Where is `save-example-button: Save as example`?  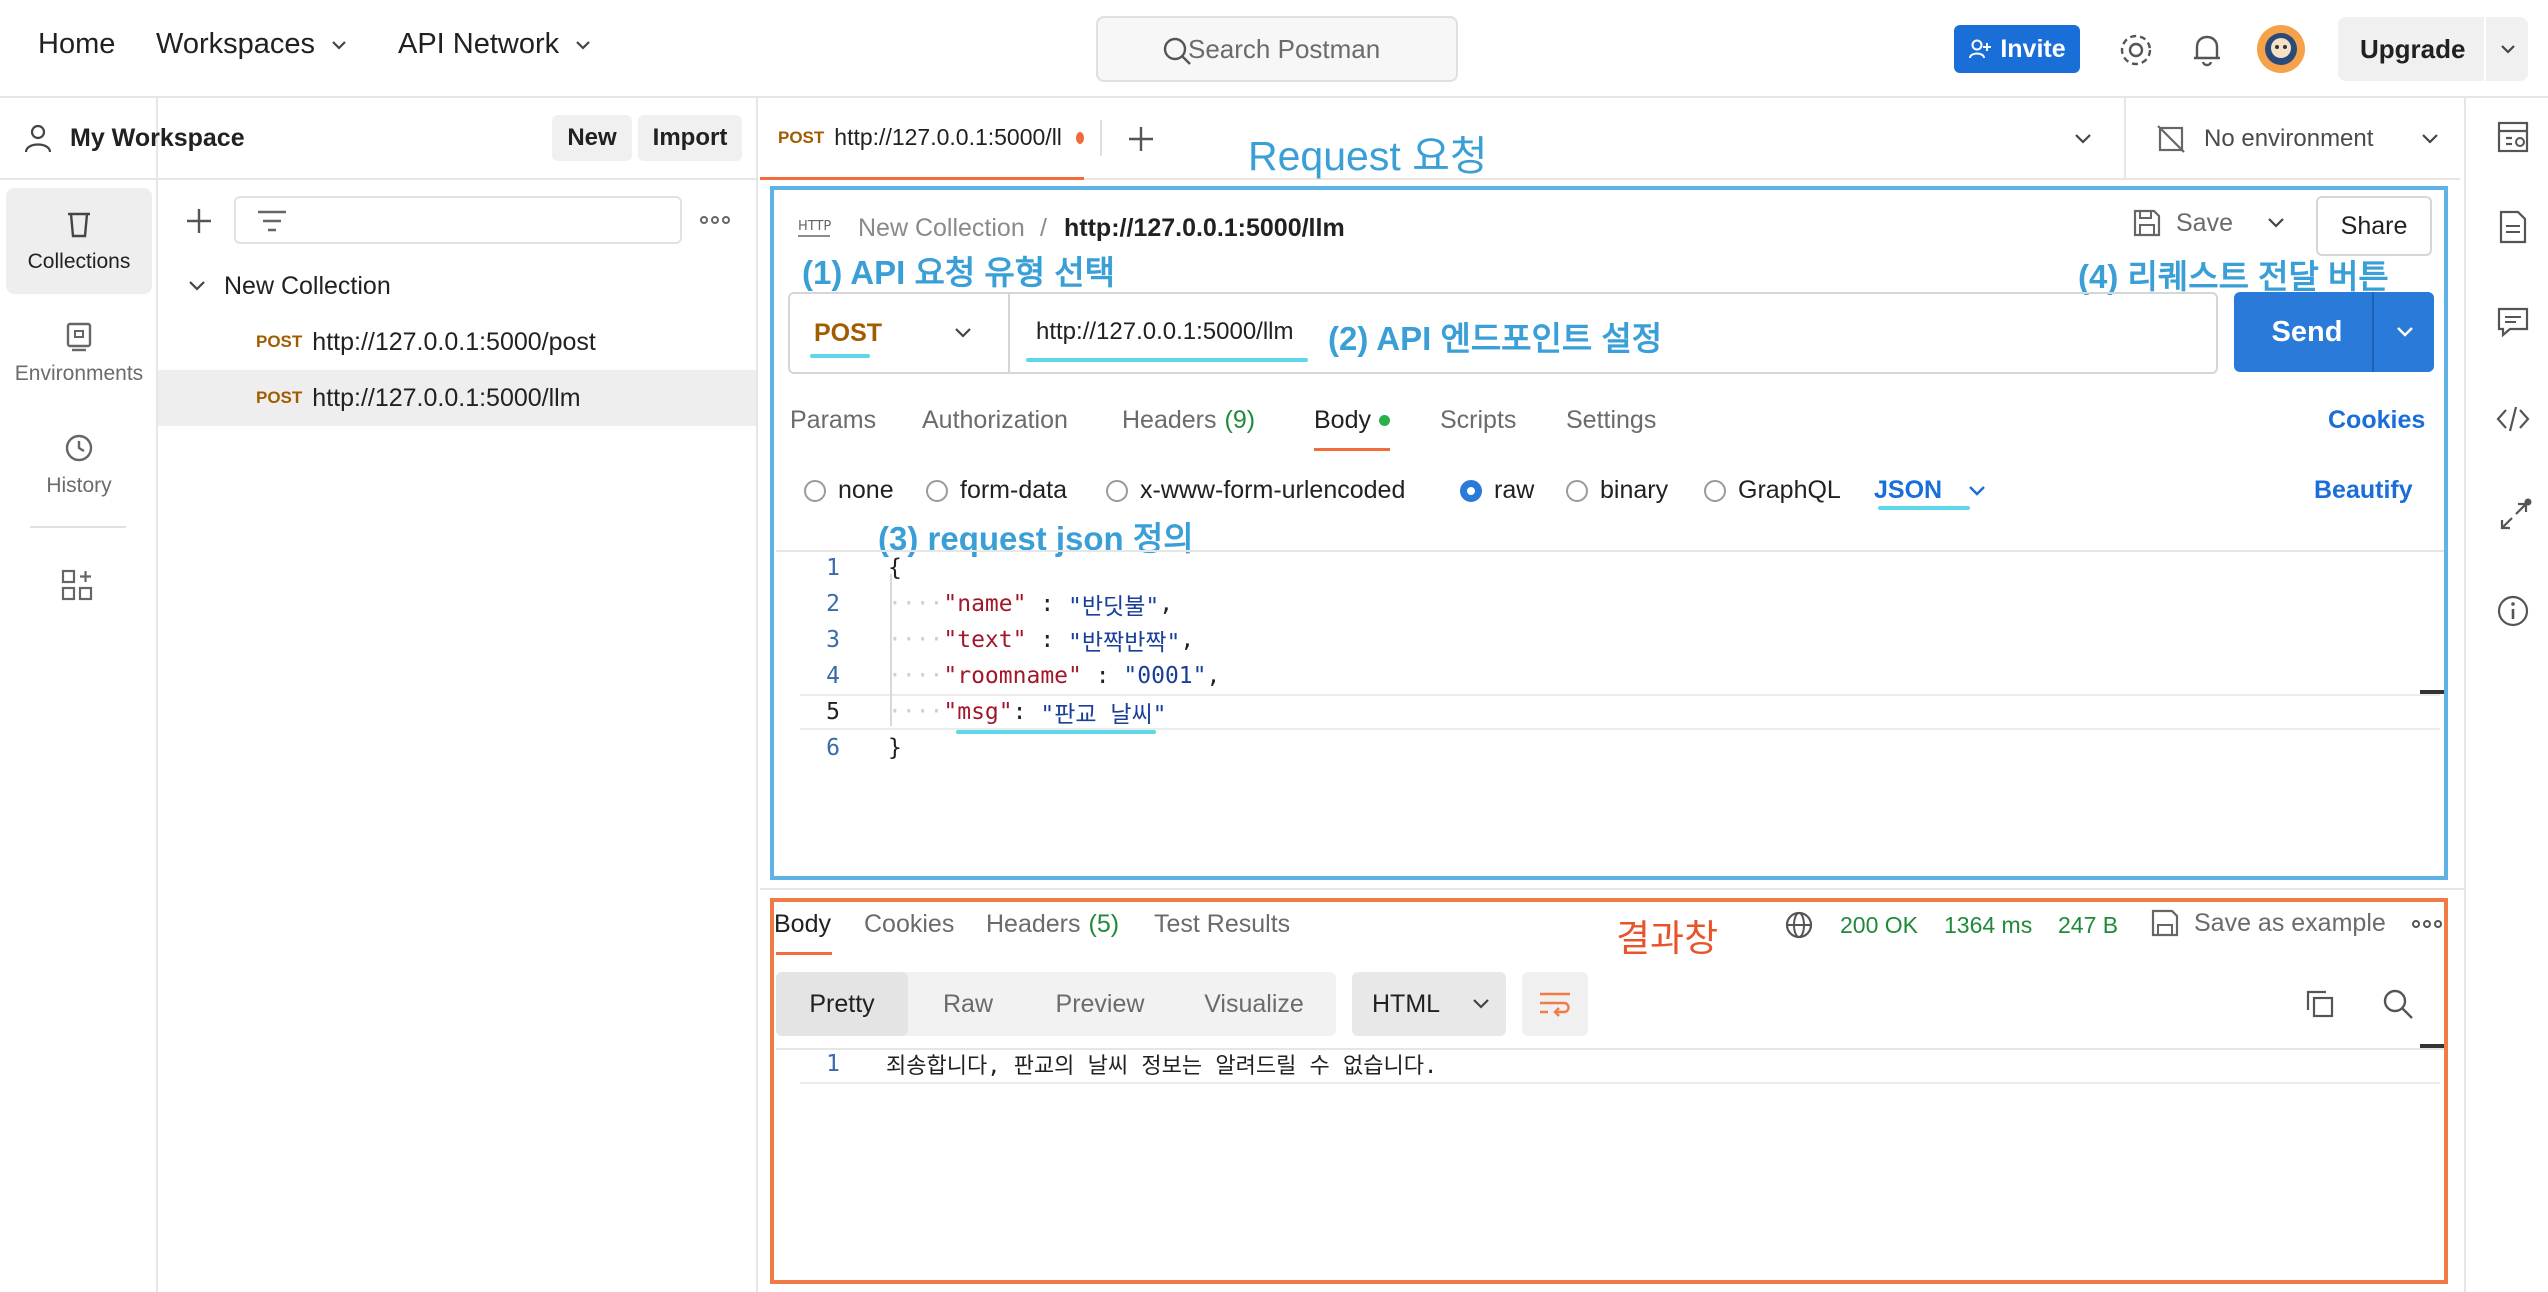
save-example-button: Save as example is located at coordinates (2268, 923).